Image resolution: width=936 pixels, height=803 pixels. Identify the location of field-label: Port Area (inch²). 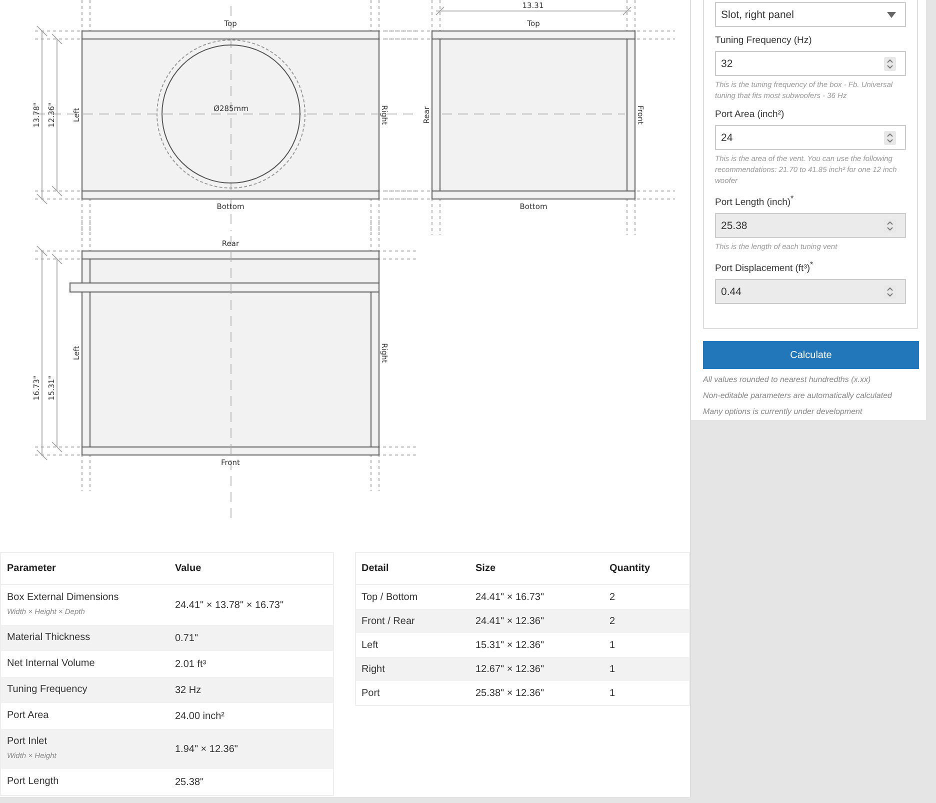
(750, 114).